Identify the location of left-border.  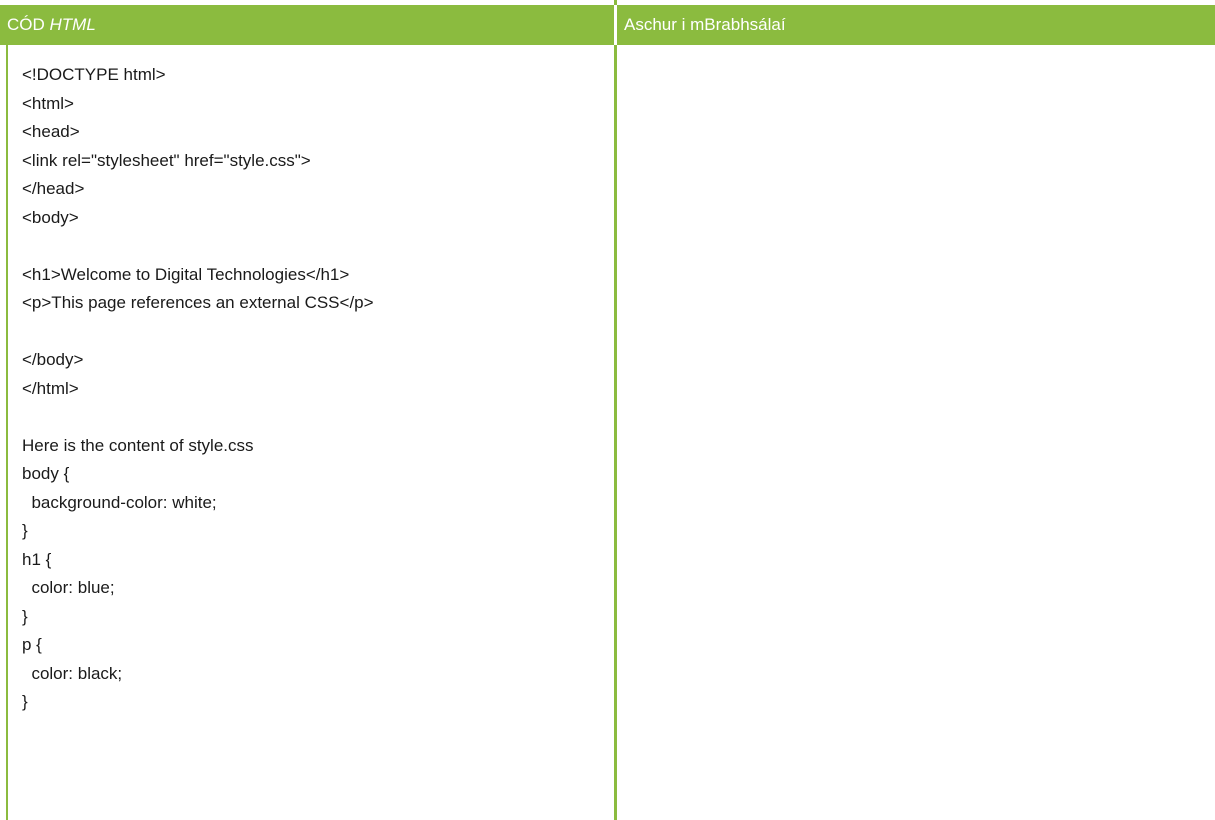
(7, 432).